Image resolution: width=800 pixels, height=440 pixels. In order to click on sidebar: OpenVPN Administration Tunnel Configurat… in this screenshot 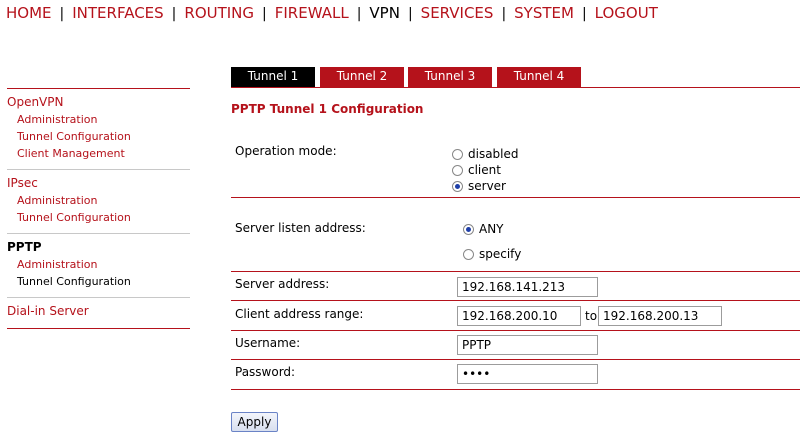, I will do `click(98, 208)`.